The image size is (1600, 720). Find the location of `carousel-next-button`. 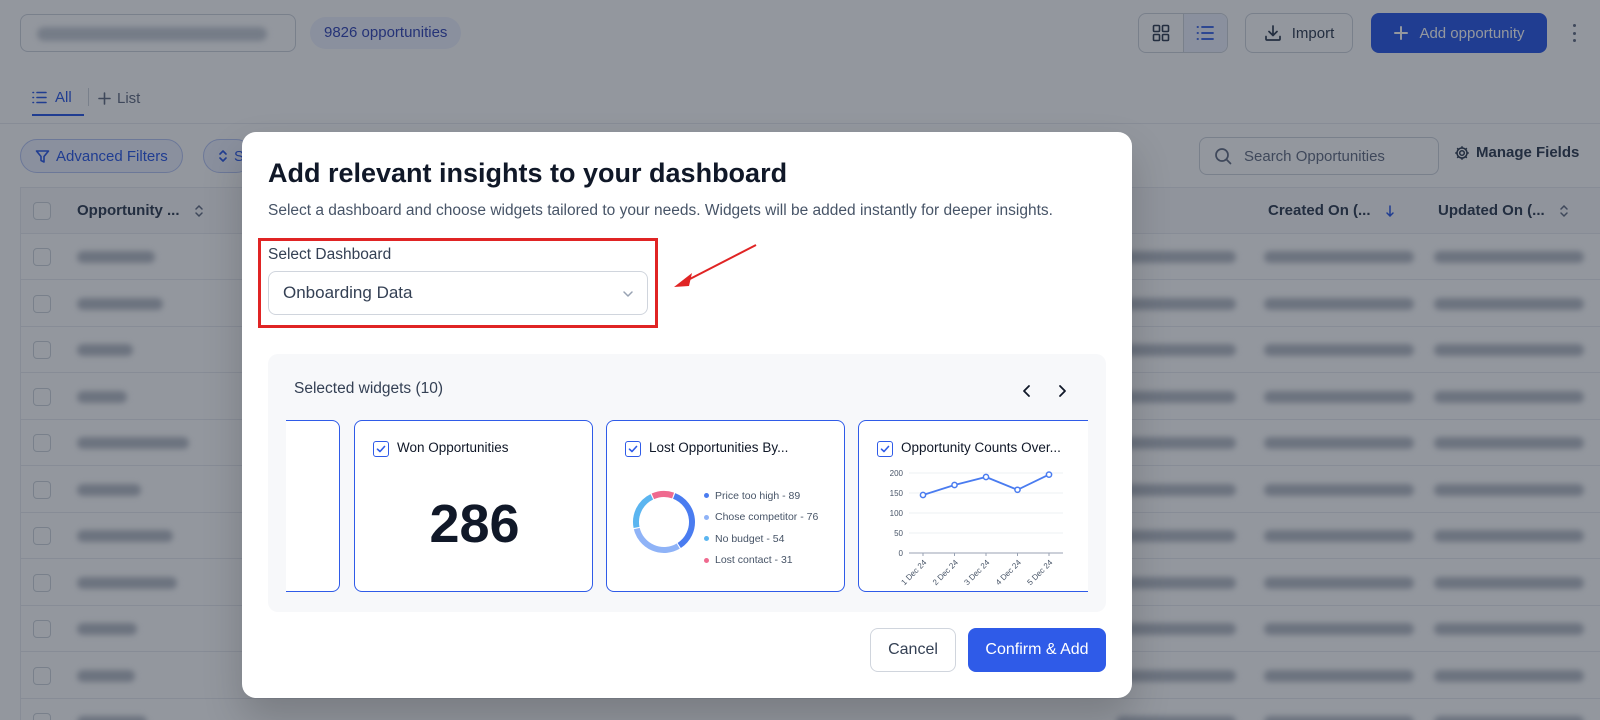

carousel-next-button is located at coordinates (1062, 391).